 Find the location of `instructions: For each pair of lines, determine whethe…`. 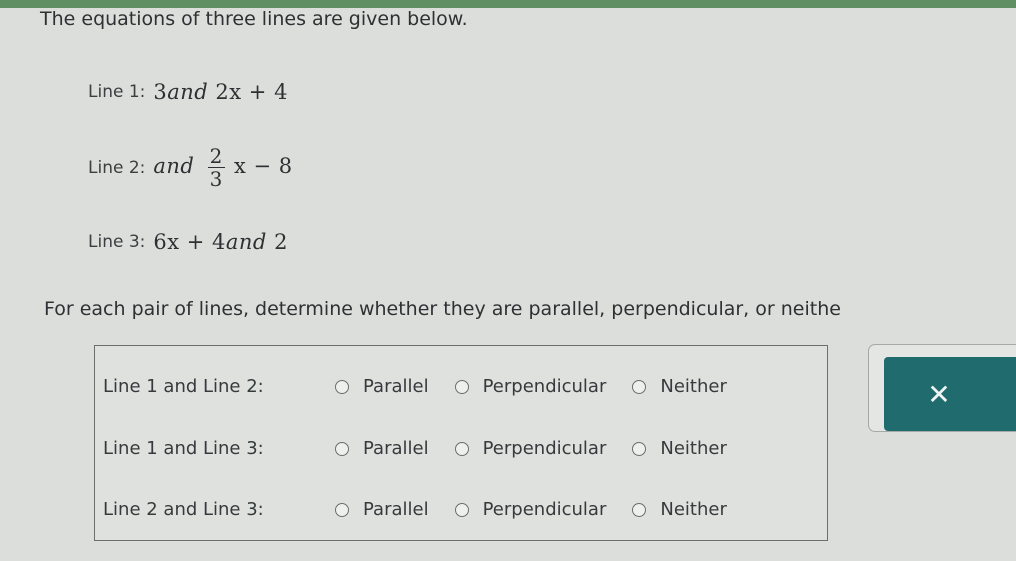

instructions: For each pair of lines, determine whethe… is located at coordinates (442, 309).